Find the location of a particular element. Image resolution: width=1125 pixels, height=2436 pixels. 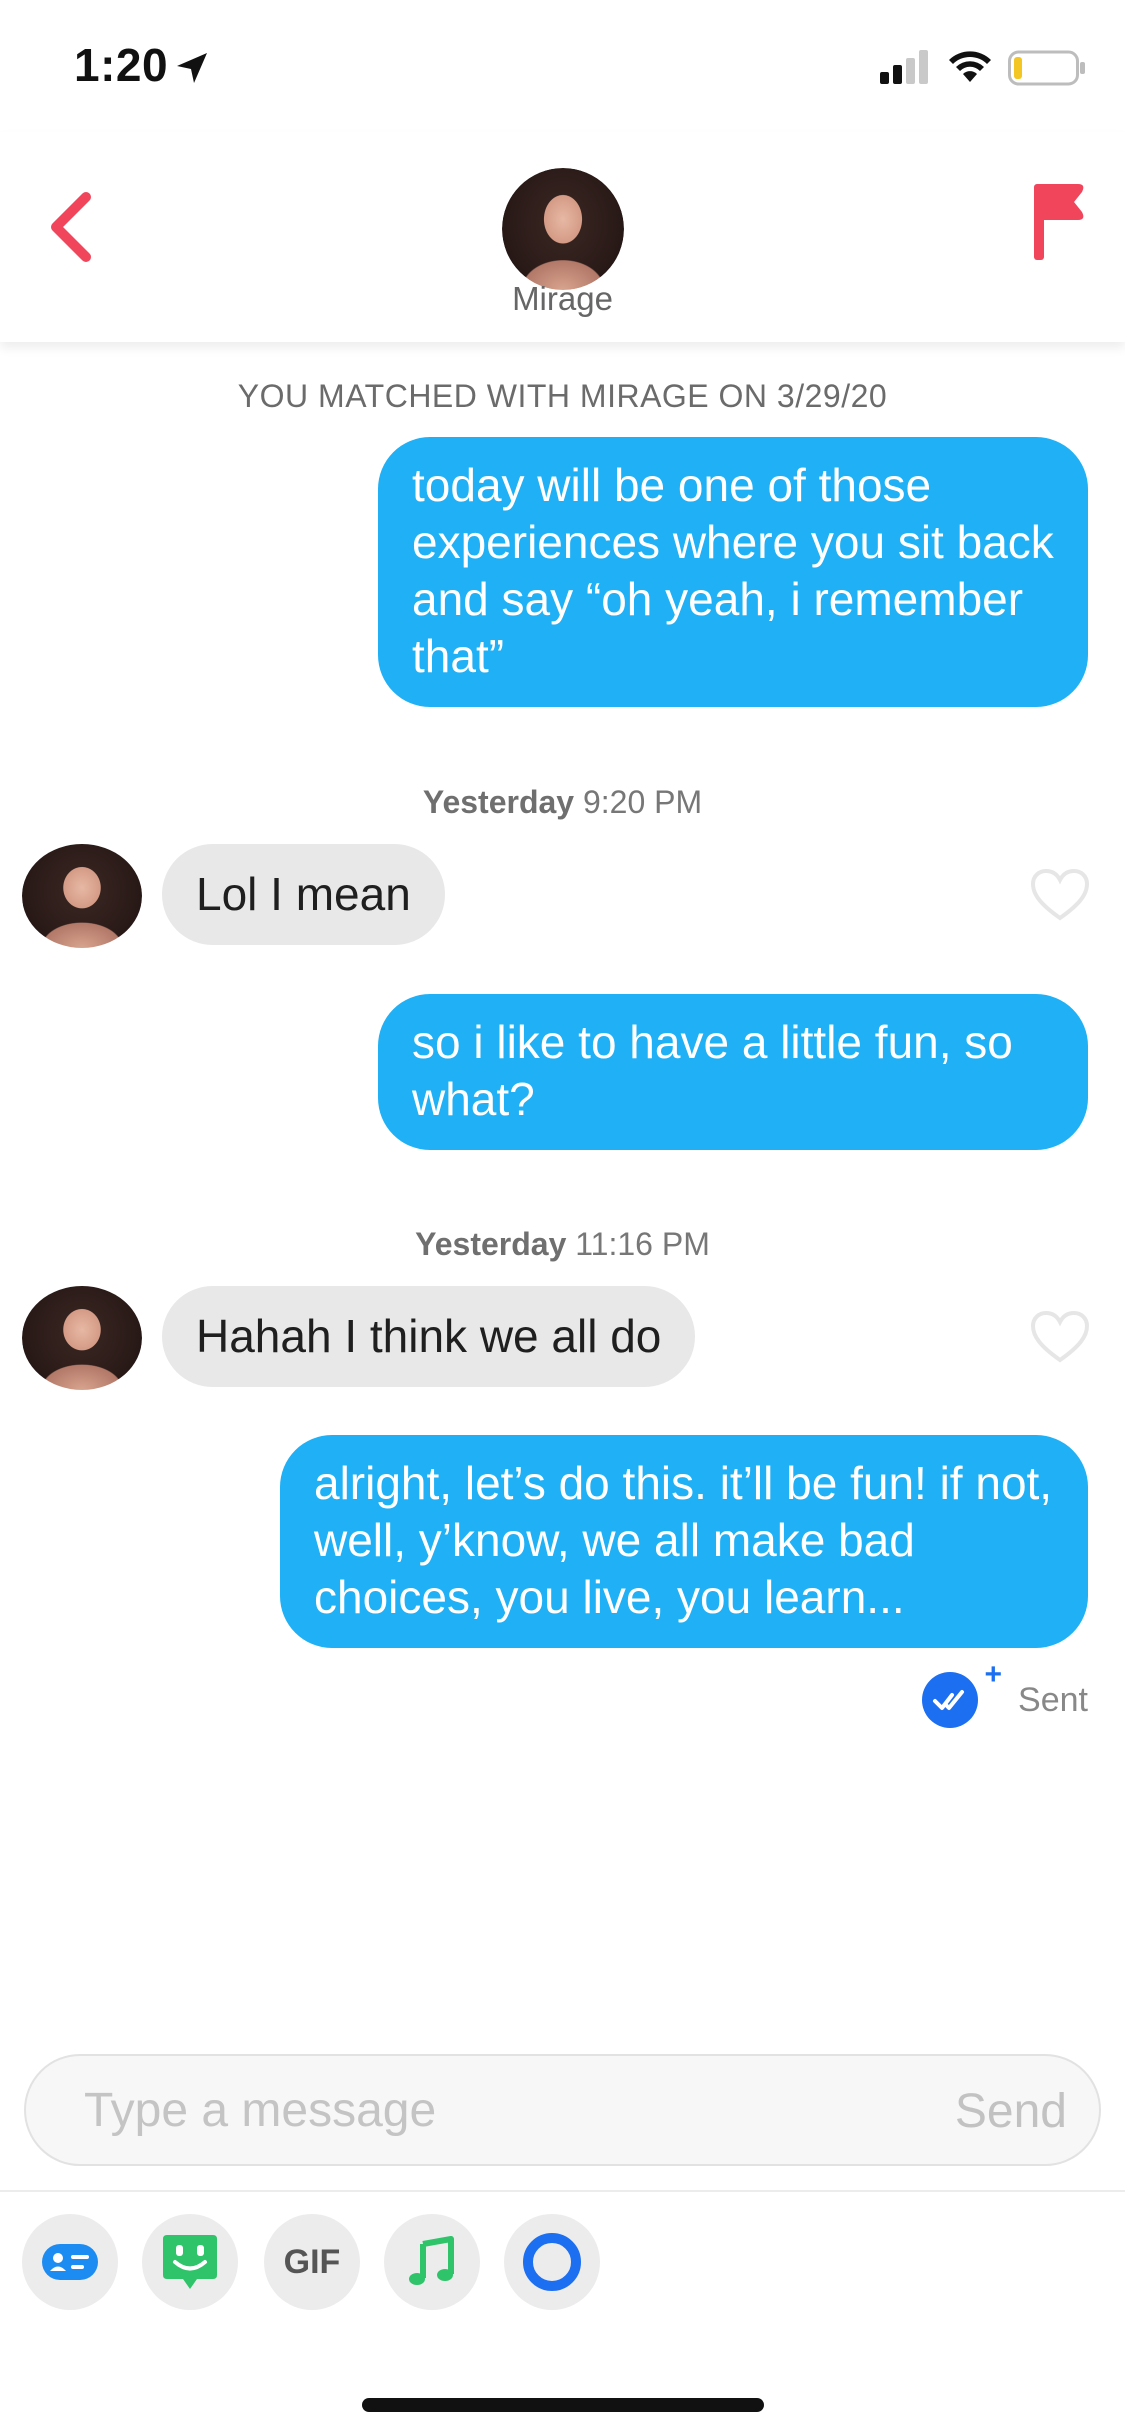

message-input is located at coordinates (464, 2110).